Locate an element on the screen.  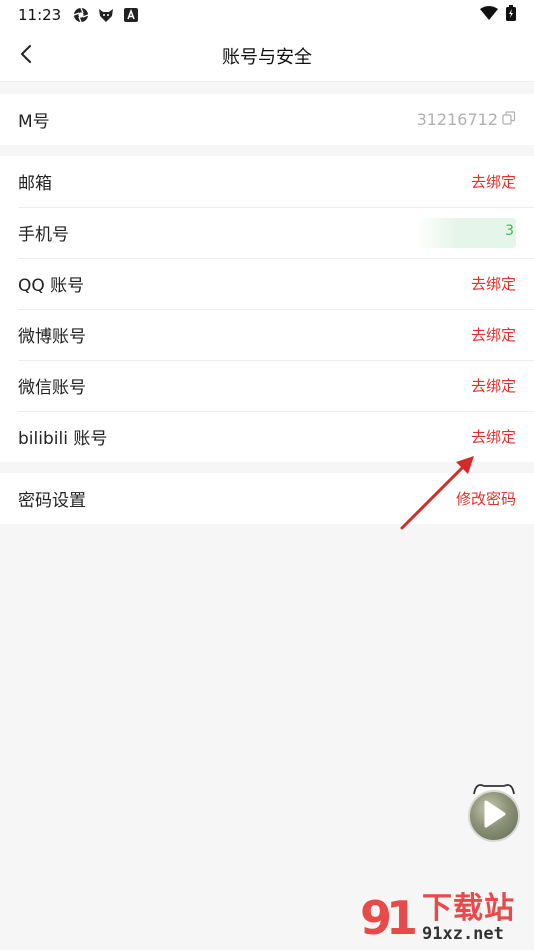
bind-wechat-button: 去绑定 is located at coordinates (493, 385).